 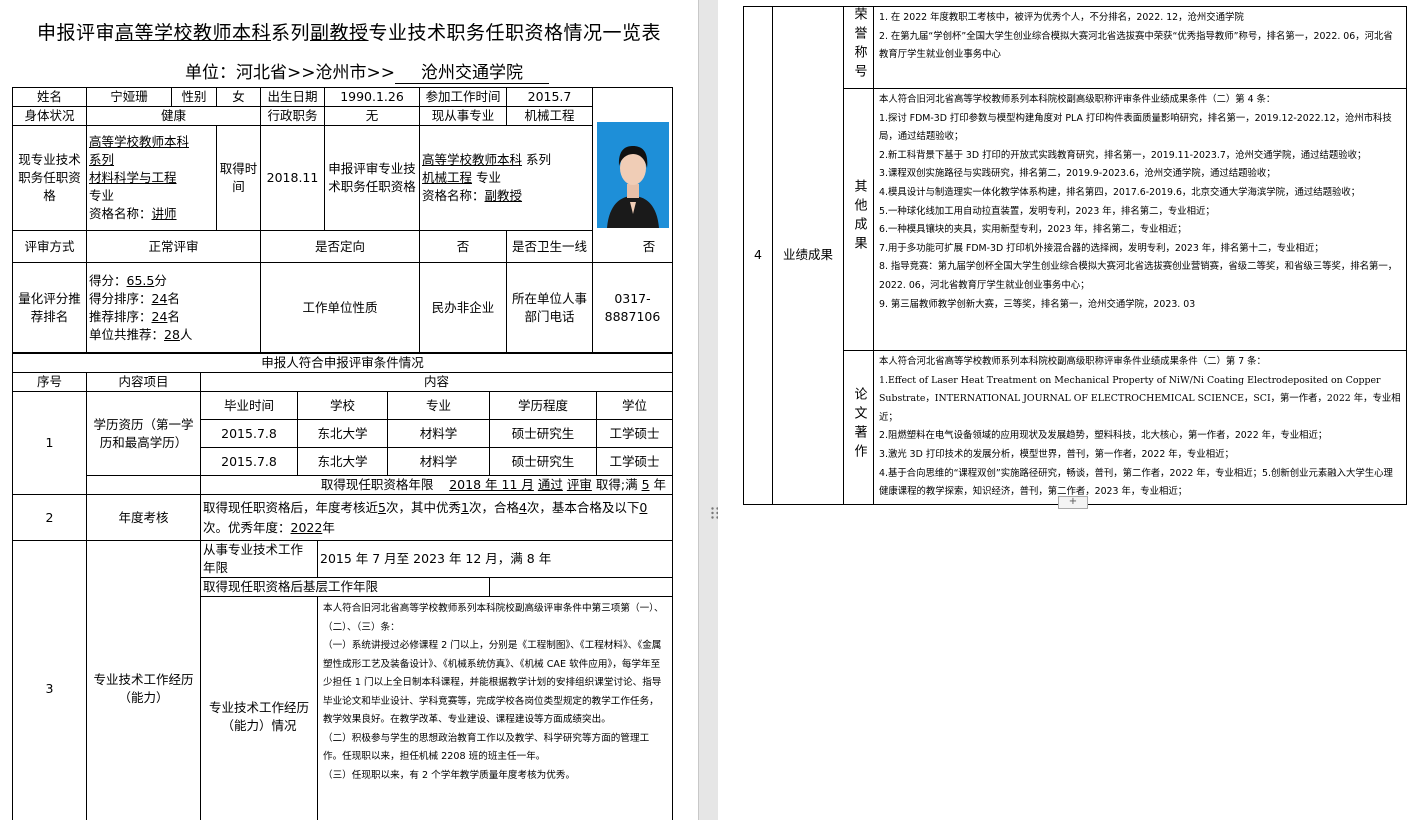 What do you see at coordinates (173, 246) in the screenshot?
I see `review-method-value: 正常评审` at bounding box center [173, 246].